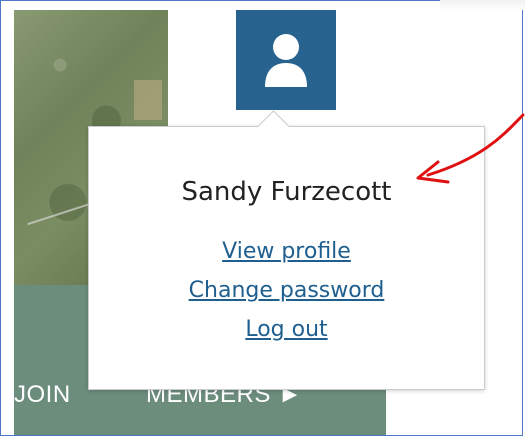 The image size is (525, 438). I want to click on change-password-link: Change password, so click(286, 290).